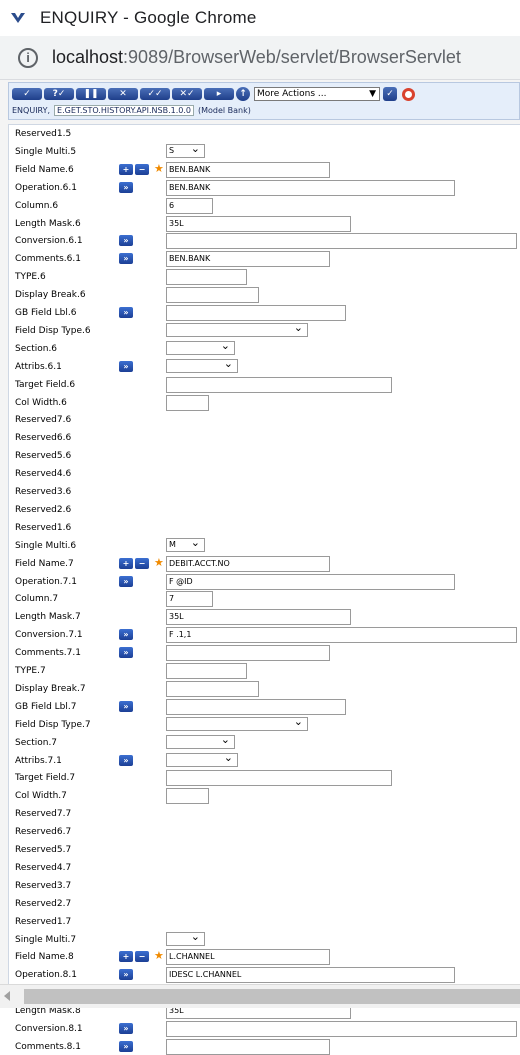 The width and height of the screenshot is (520, 1055). What do you see at coordinates (219, 94) in the screenshot?
I see `next-button: ▸` at bounding box center [219, 94].